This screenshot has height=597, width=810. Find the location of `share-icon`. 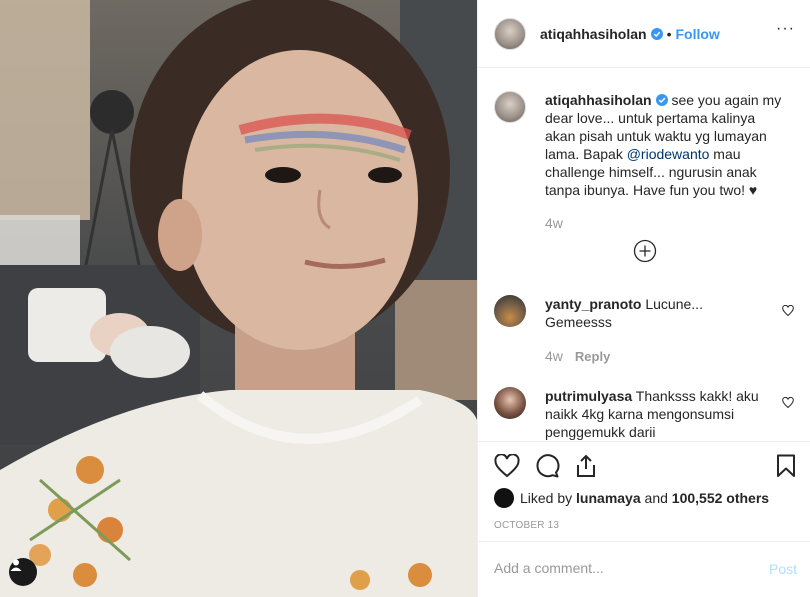

share-icon is located at coordinates (586, 466).